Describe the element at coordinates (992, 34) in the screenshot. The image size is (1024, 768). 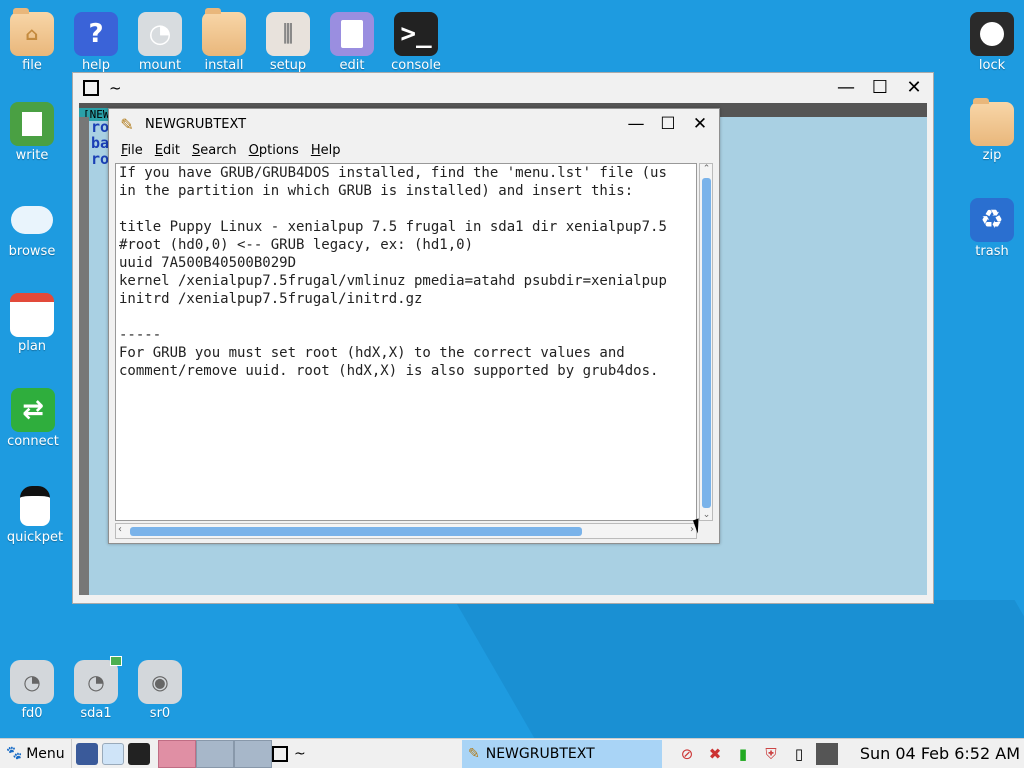
I see `lock-icon` at that location.